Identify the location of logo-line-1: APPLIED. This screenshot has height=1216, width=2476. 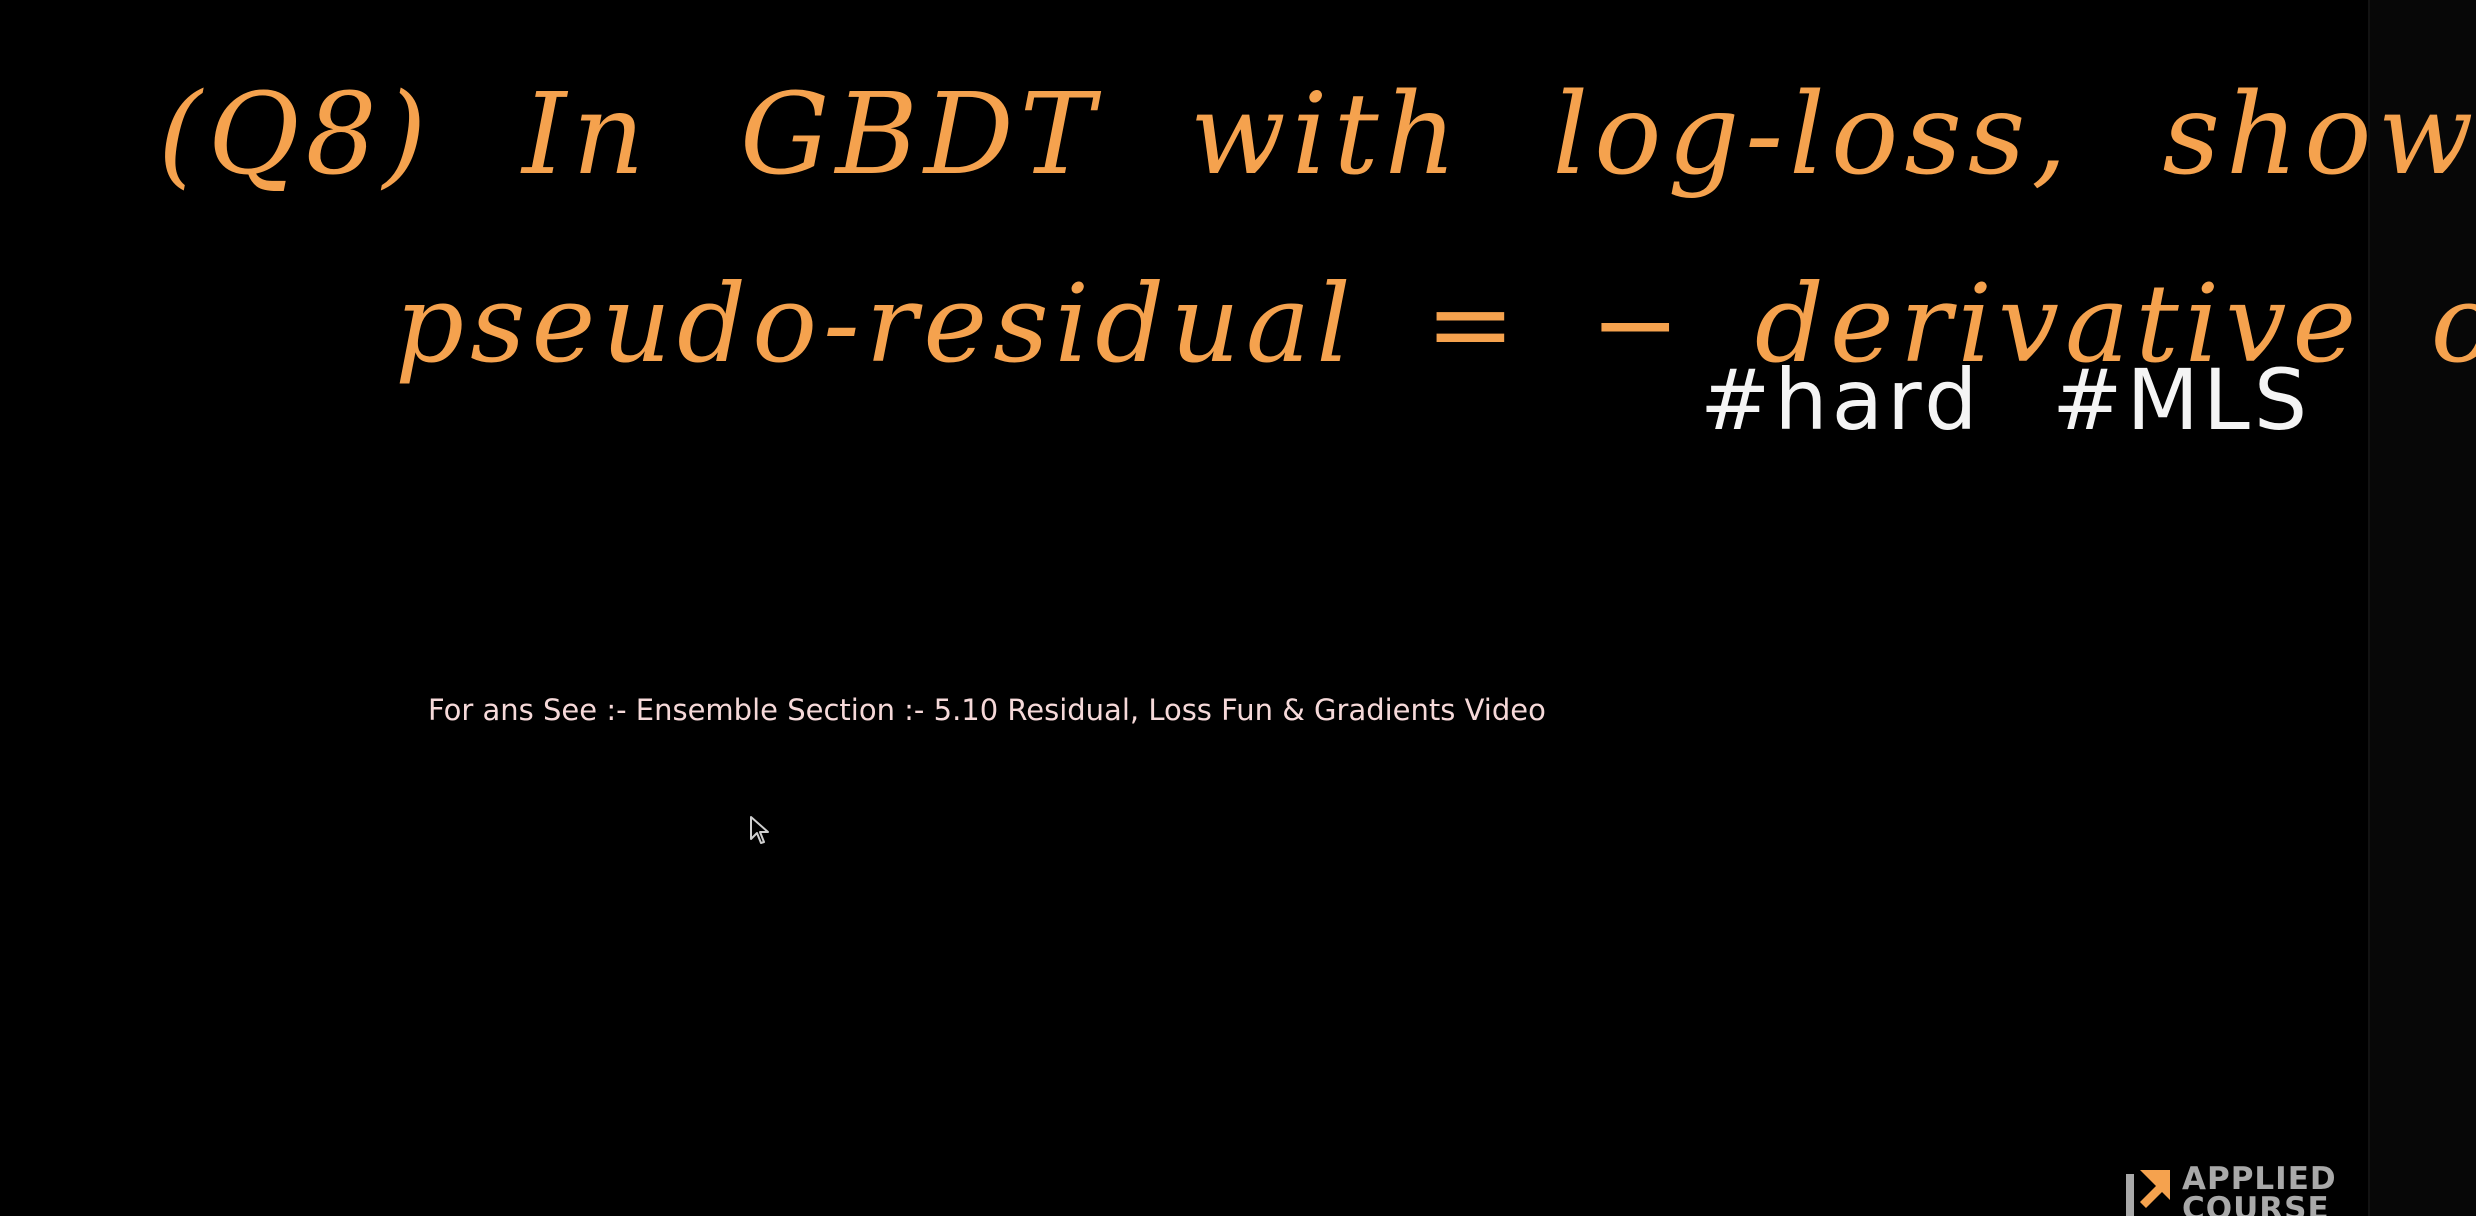
(2259, 1179).